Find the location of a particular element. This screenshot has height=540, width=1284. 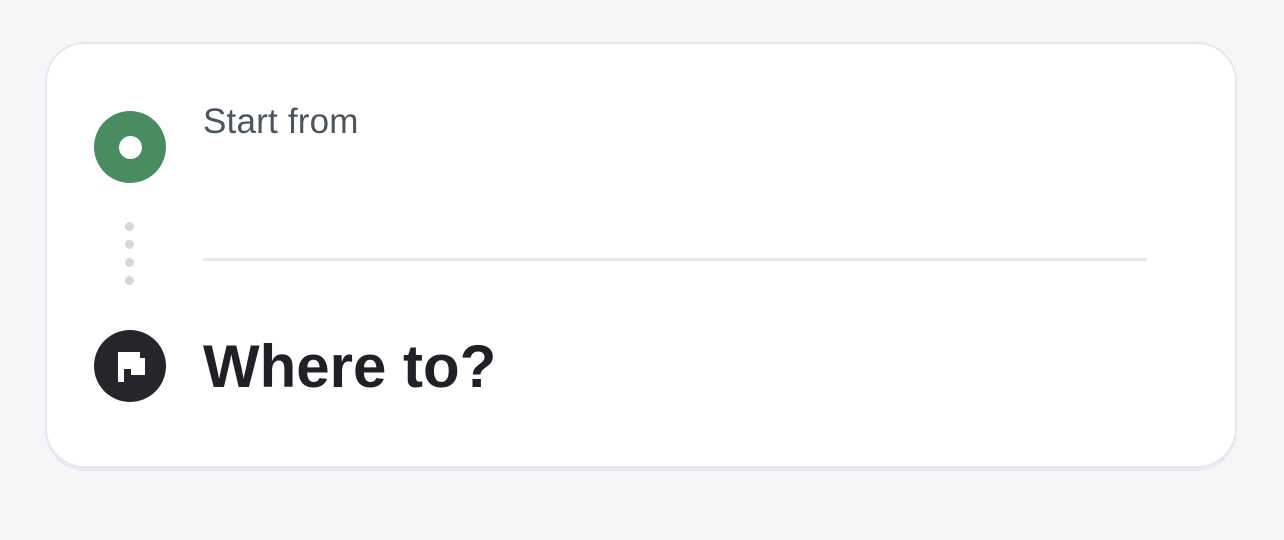

origin-marker-icon is located at coordinates (130, 147).